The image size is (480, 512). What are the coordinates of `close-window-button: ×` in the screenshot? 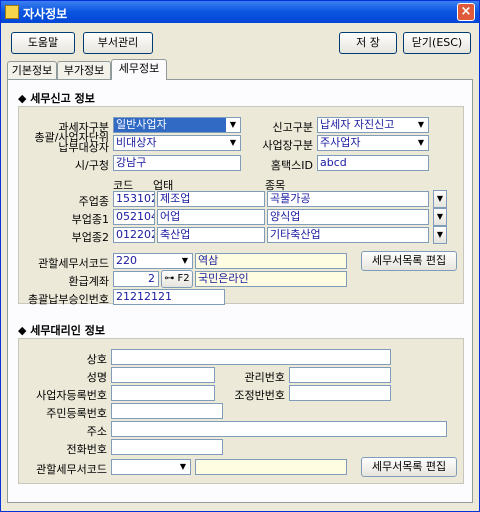 It's located at (466, 12).